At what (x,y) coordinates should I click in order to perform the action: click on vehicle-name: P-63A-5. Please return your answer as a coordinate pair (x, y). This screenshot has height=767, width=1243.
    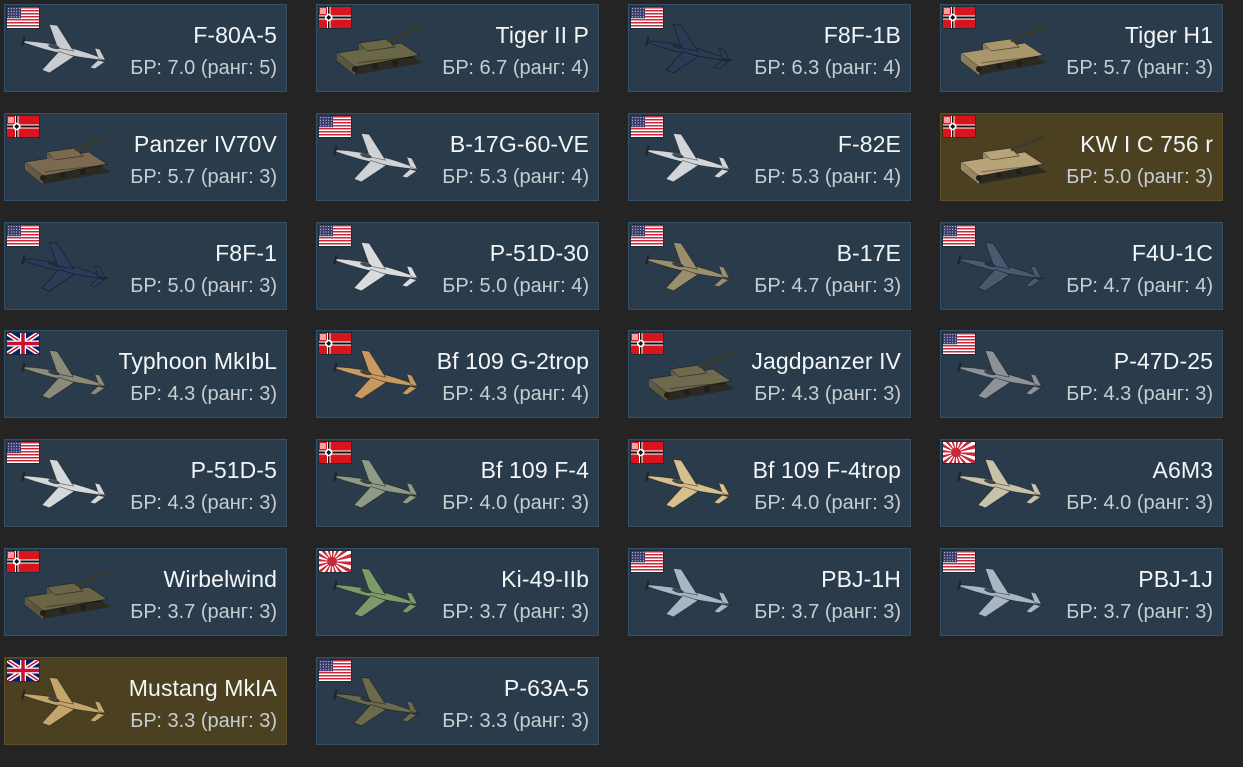
    Looking at the image, I should click on (546, 687).